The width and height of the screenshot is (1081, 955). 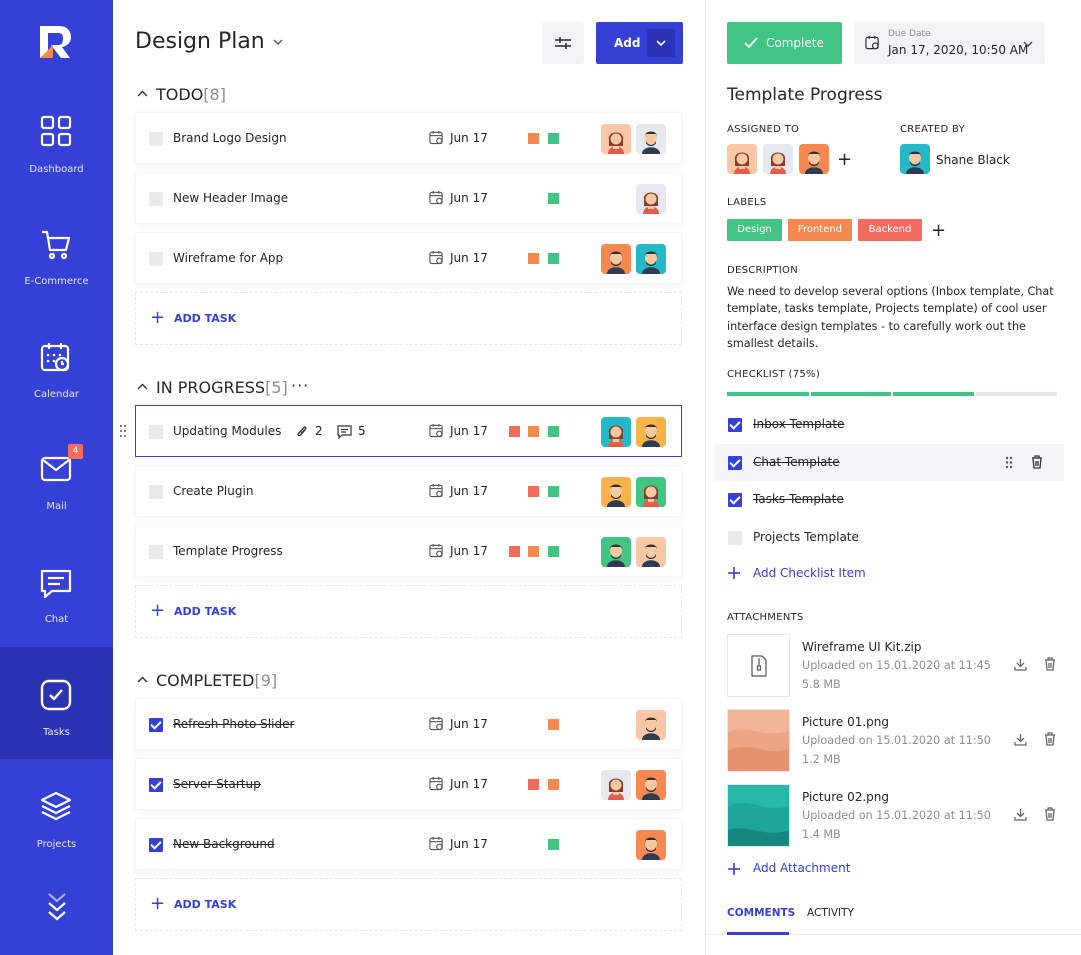 I want to click on section-header: COMPLETED[9], so click(x=216, y=680).